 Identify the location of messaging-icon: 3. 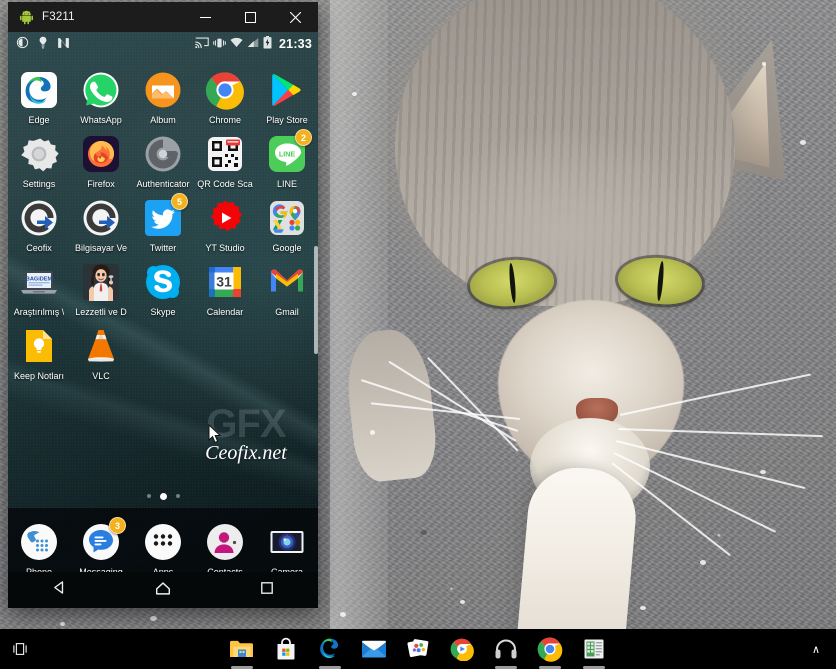
(103, 539).